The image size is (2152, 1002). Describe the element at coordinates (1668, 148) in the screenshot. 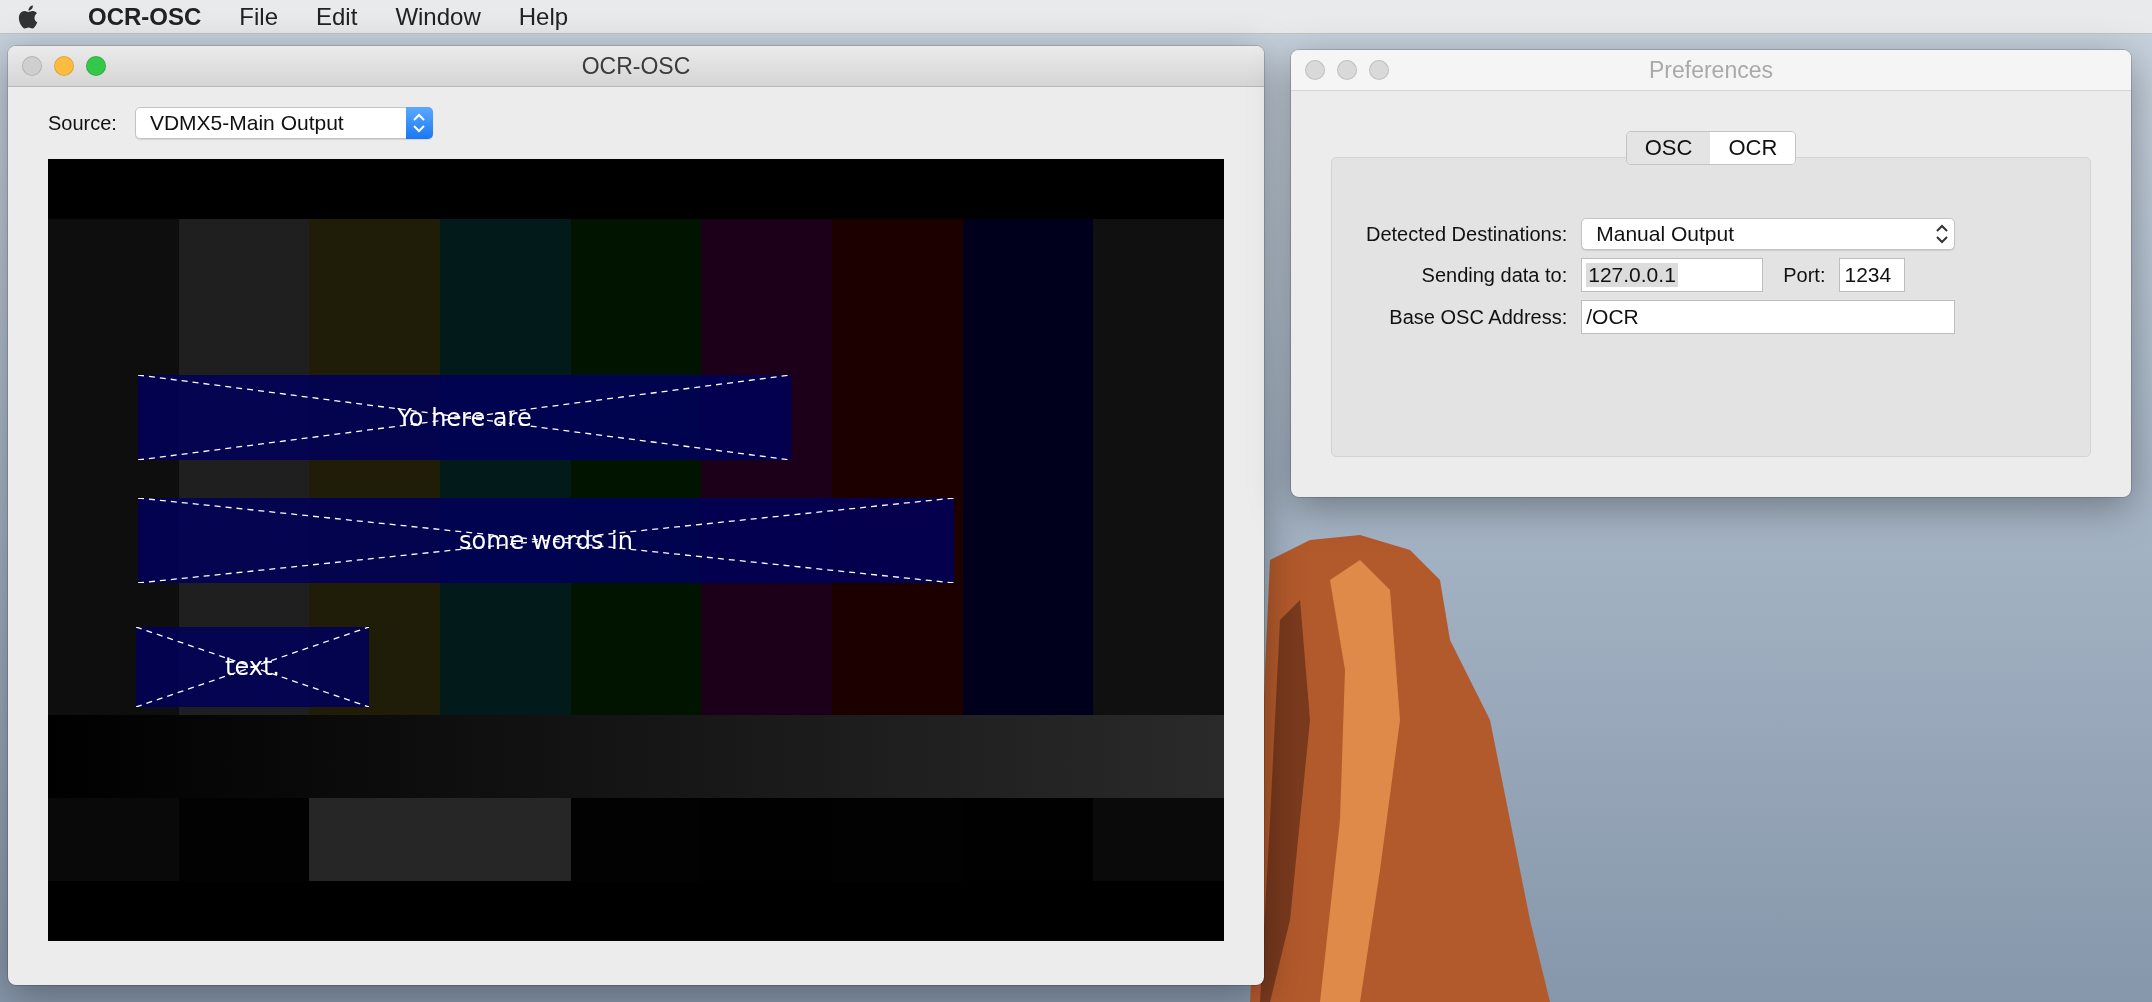

I see `tab: OSC` at that location.